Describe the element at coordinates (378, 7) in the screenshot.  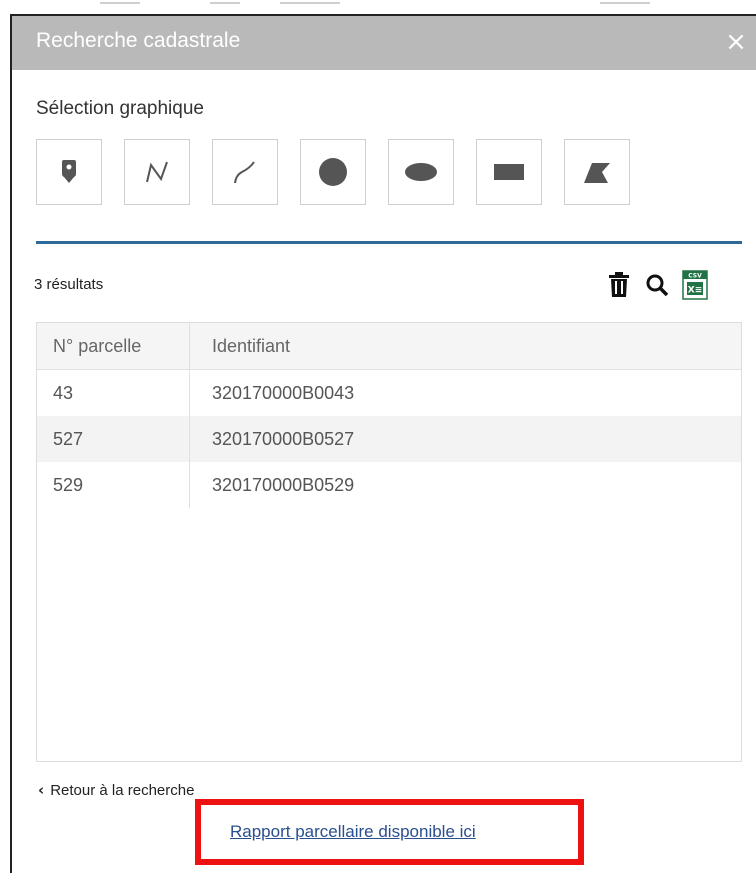
I see `background-map-strip` at that location.